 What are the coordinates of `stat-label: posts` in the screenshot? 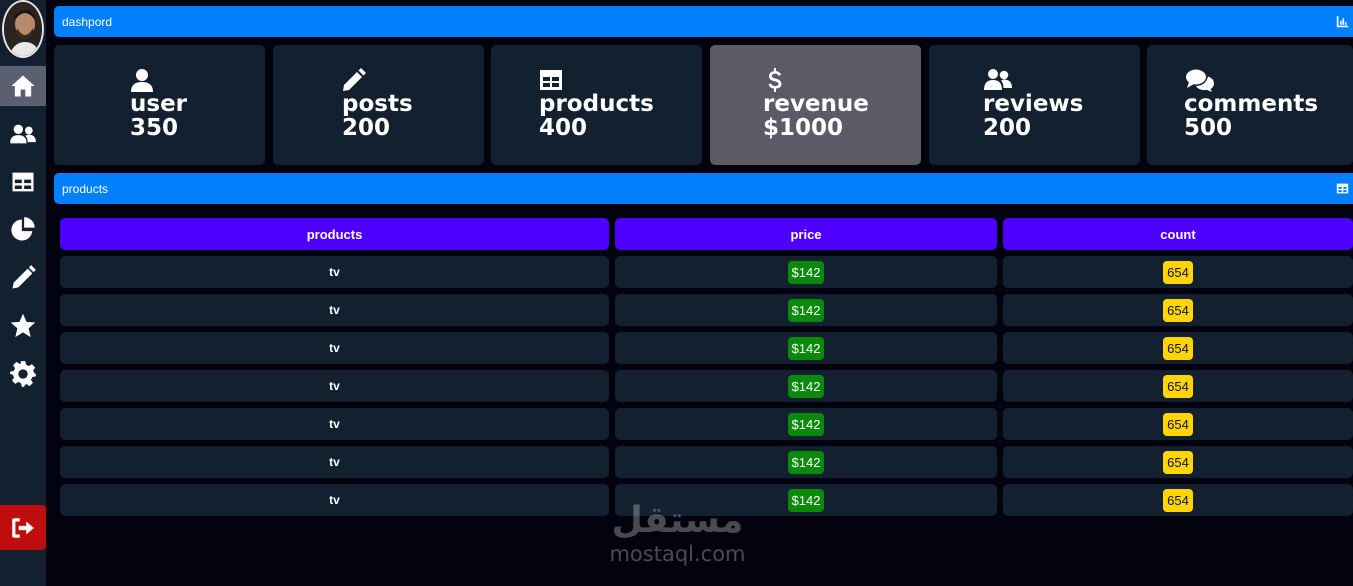 It's located at (377, 104).